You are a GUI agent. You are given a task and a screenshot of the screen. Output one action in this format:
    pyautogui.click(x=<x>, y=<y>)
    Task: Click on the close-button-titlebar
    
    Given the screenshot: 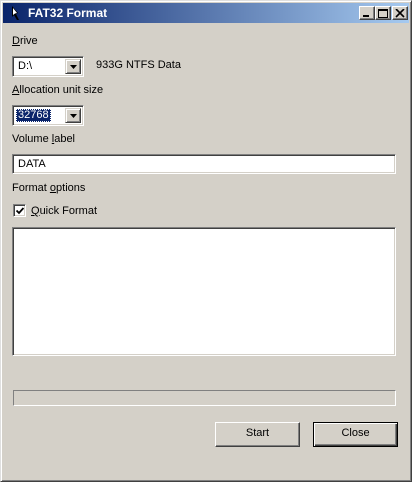 What is the action you would take?
    pyautogui.click(x=400, y=13)
    